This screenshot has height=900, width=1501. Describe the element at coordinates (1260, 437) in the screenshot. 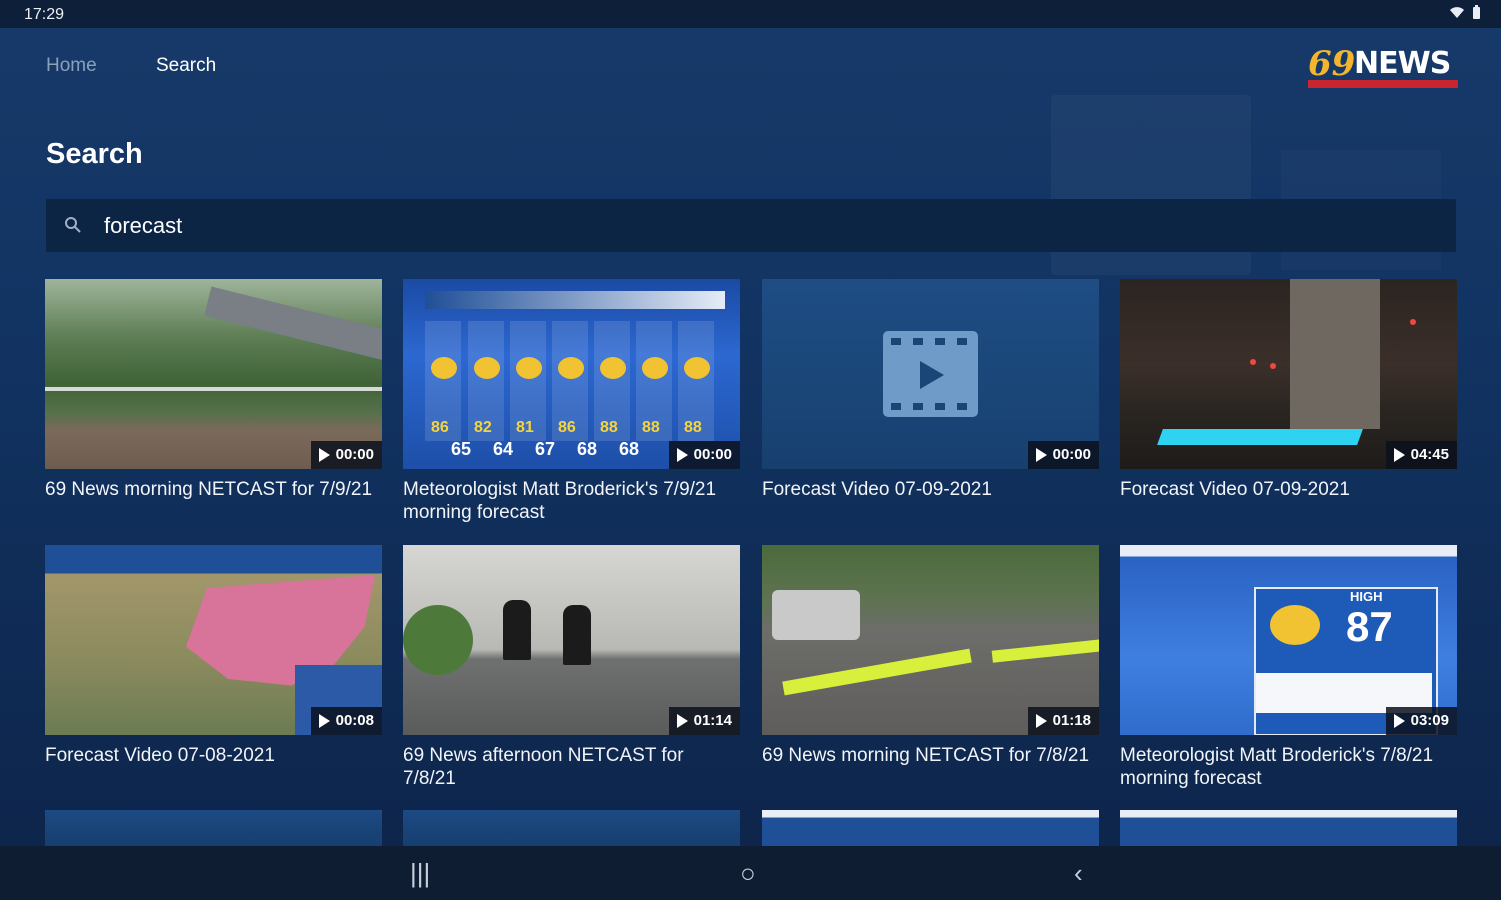

I see `thumbnail-pool` at that location.